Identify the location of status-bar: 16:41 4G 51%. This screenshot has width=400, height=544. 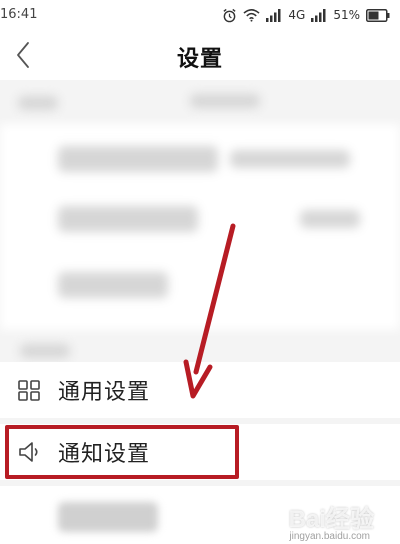
(200, 15).